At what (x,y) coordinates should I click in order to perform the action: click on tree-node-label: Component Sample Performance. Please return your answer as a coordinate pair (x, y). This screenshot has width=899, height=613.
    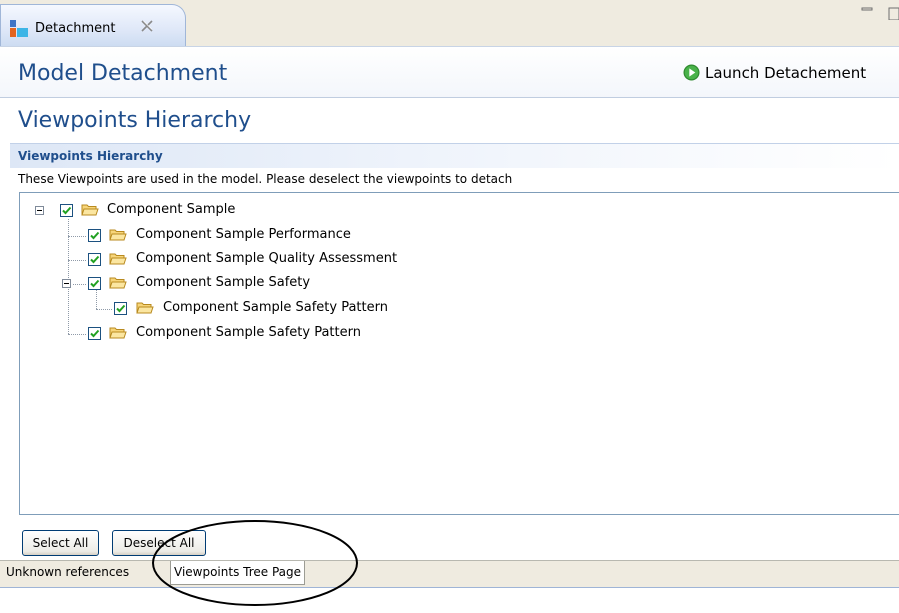
    Looking at the image, I should click on (243, 234).